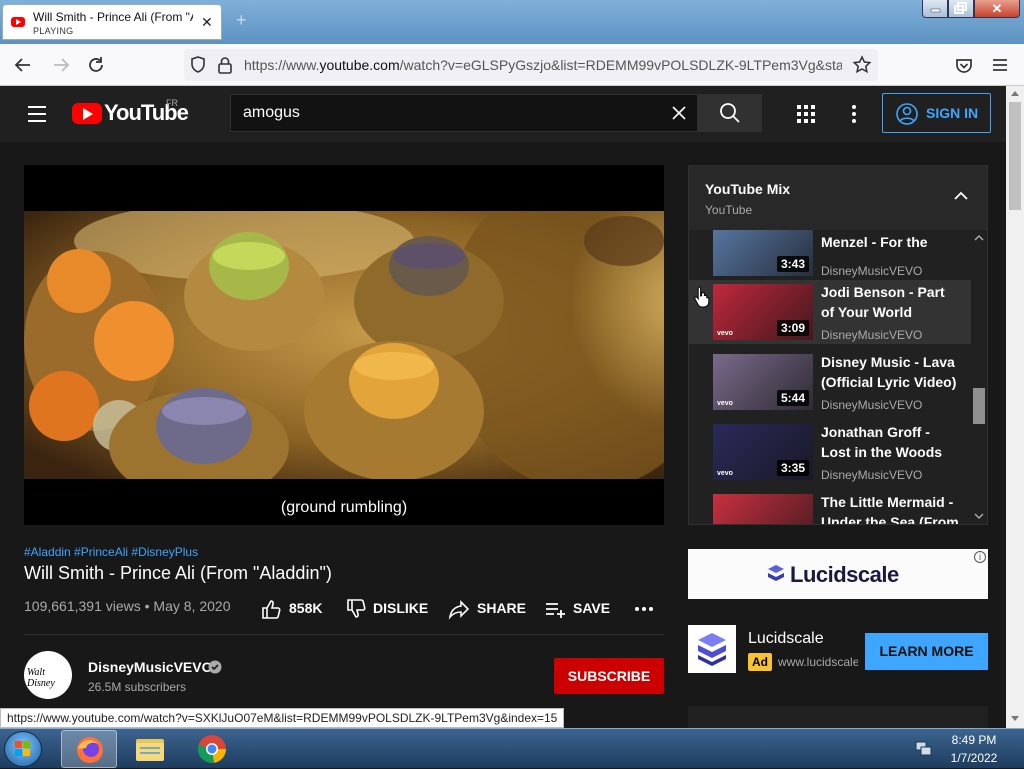 The width and height of the screenshot is (1024, 769). Describe the element at coordinates (997, 9) in the screenshot. I see `window-close-button: ✕` at that location.